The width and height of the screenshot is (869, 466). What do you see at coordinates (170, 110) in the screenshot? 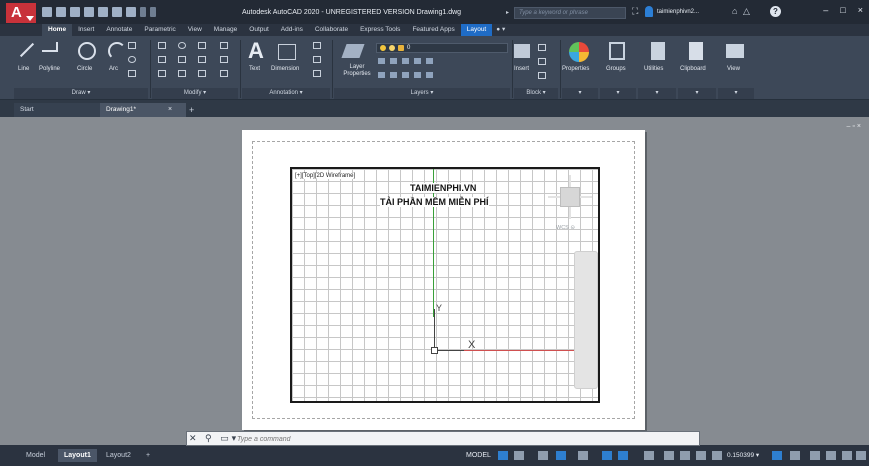
I see `close-tab-icon: ×` at bounding box center [170, 110].